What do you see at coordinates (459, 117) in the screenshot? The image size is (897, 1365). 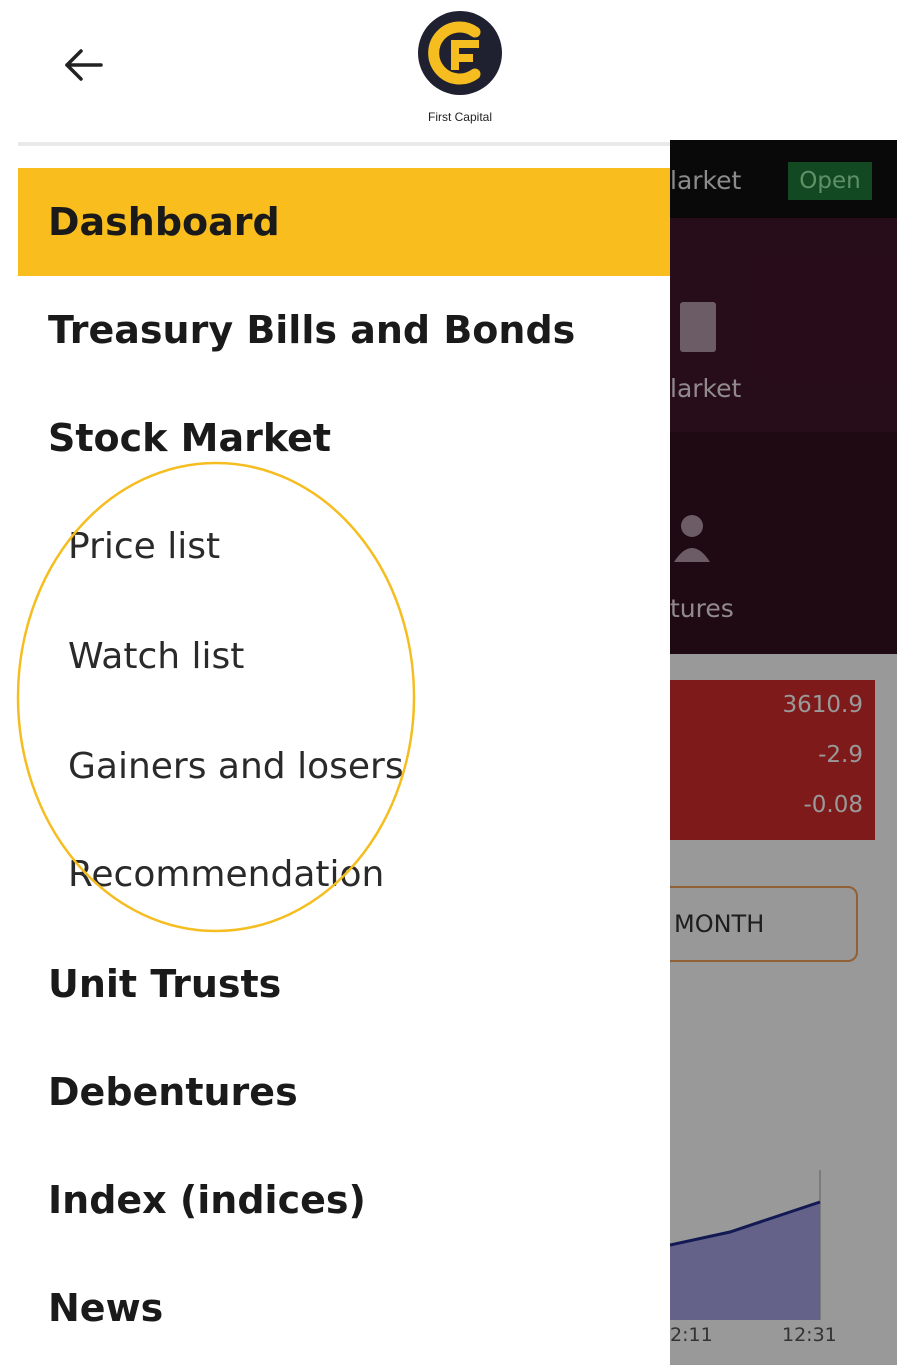 I see `logo-caption: First Capital` at bounding box center [459, 117].